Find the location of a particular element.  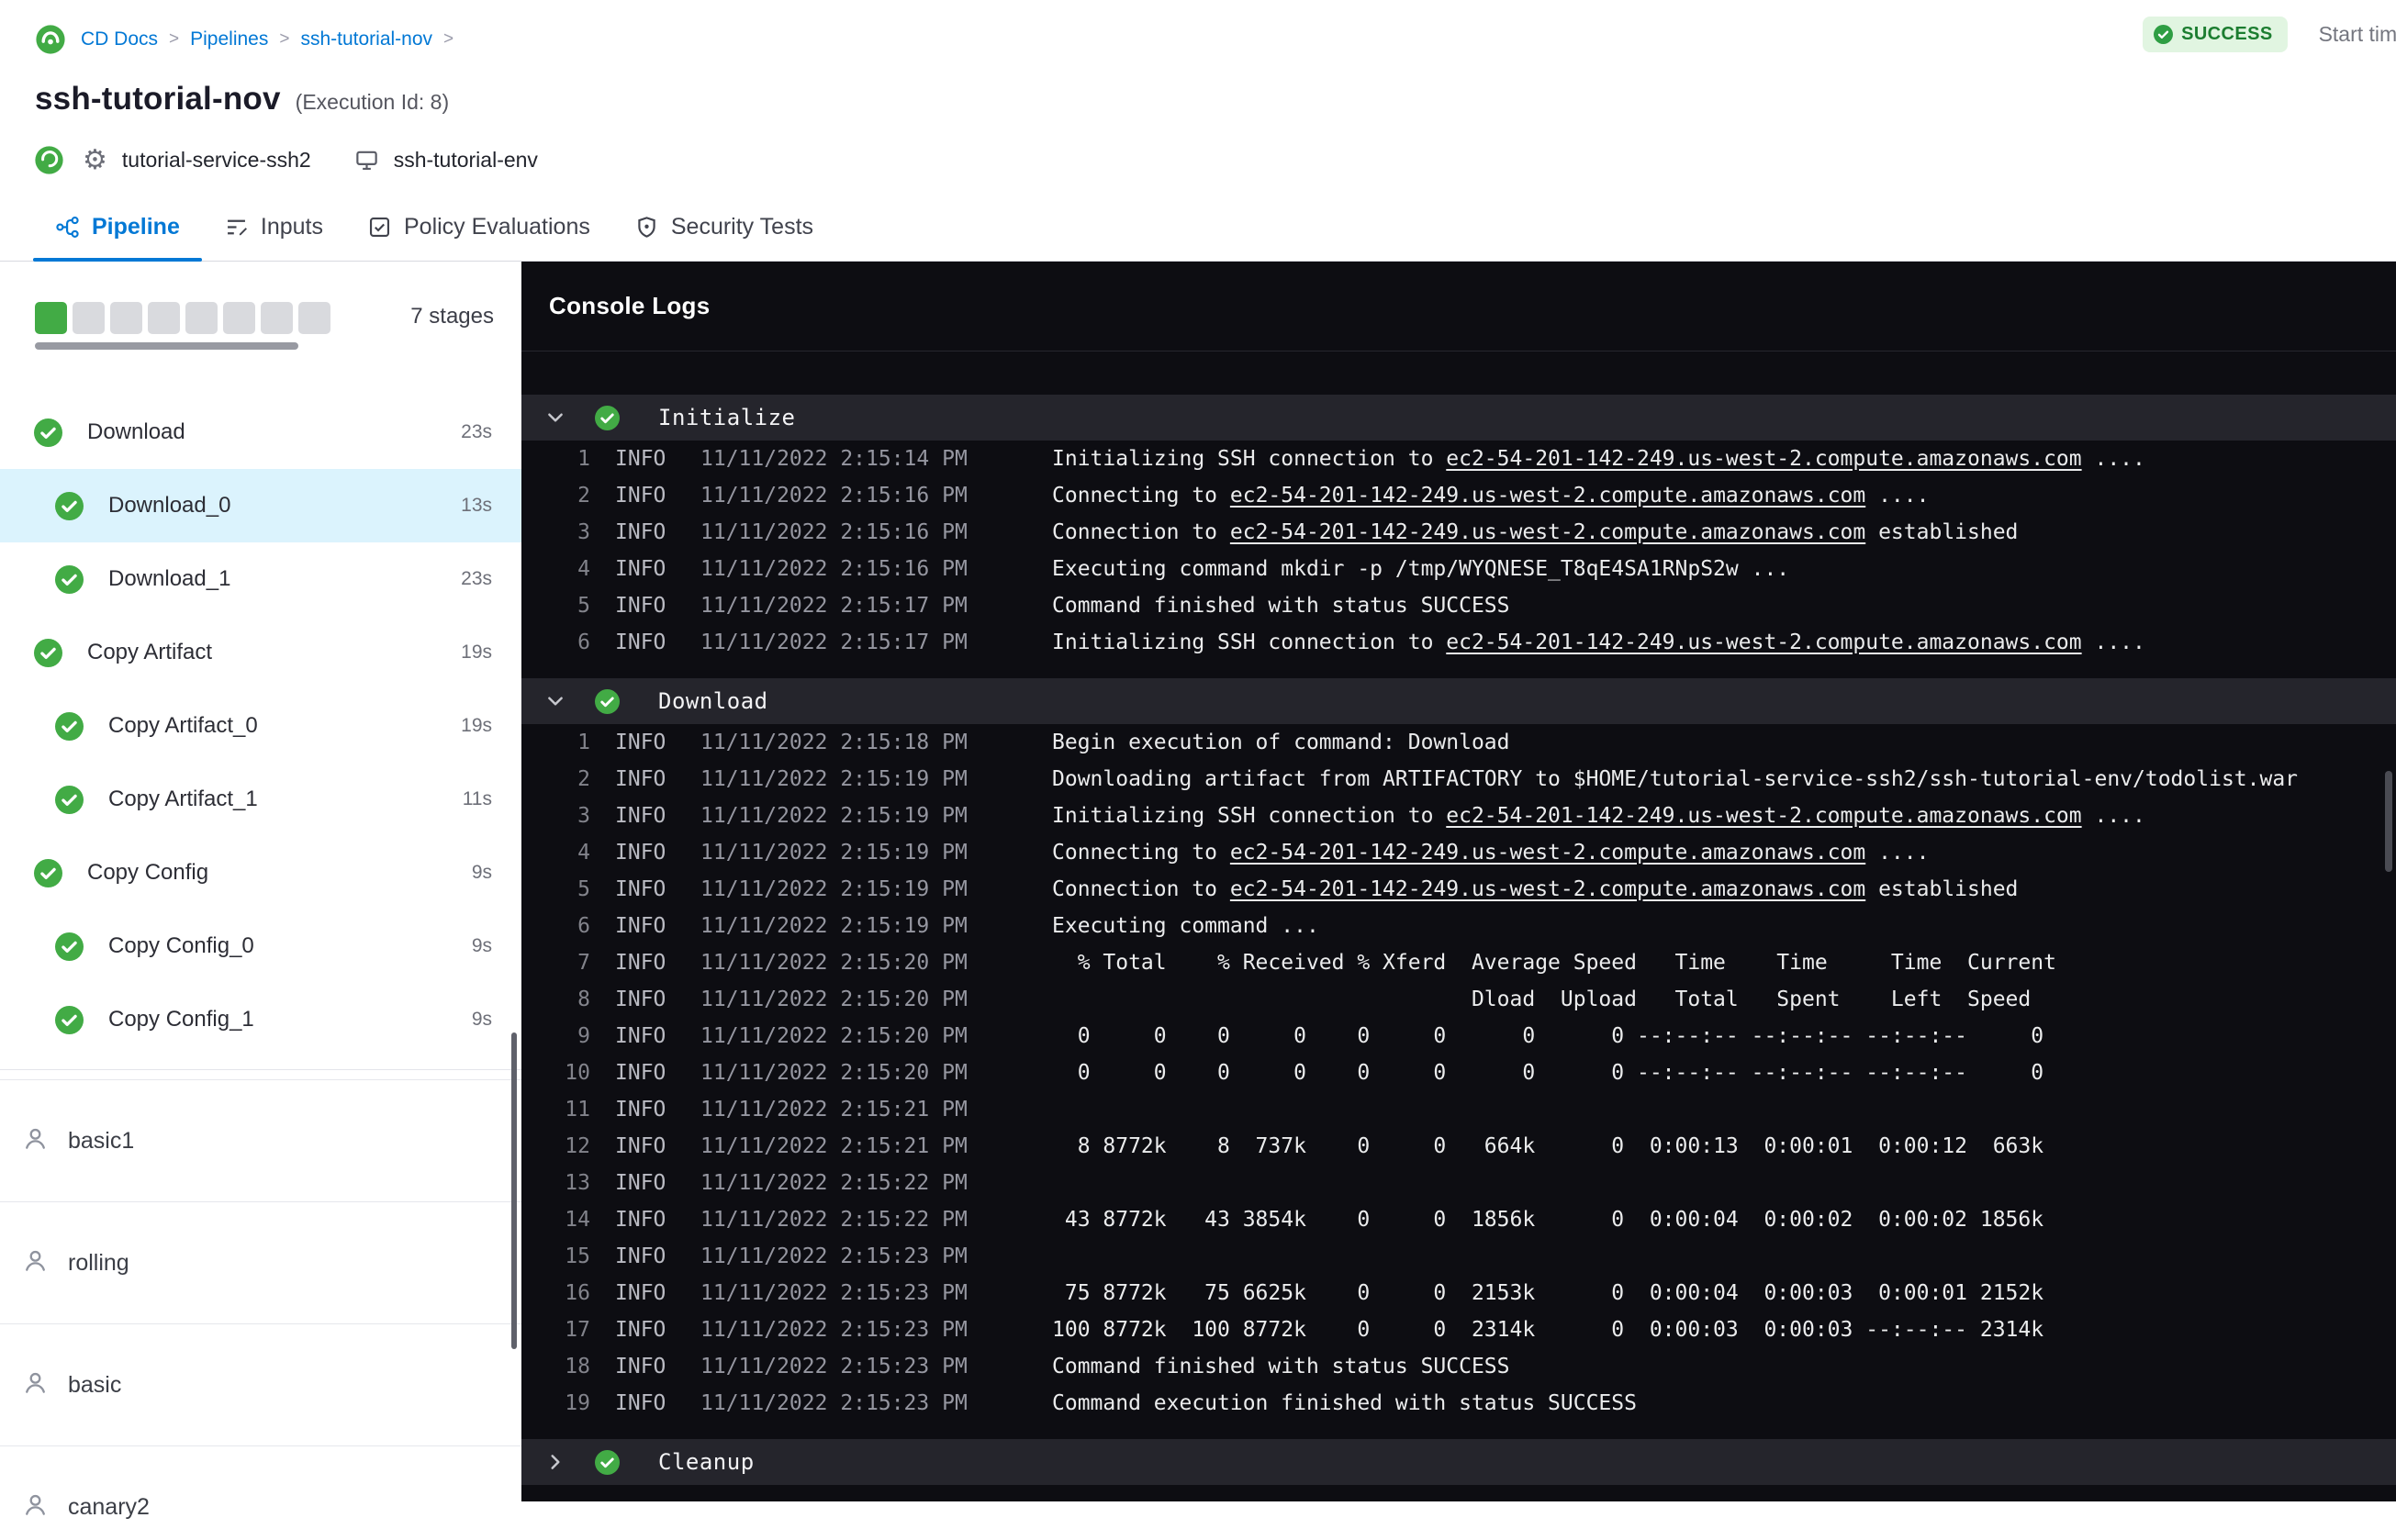

breadcrumb-link-cd-docs: CD Docs is located at coordinates (120, 39).